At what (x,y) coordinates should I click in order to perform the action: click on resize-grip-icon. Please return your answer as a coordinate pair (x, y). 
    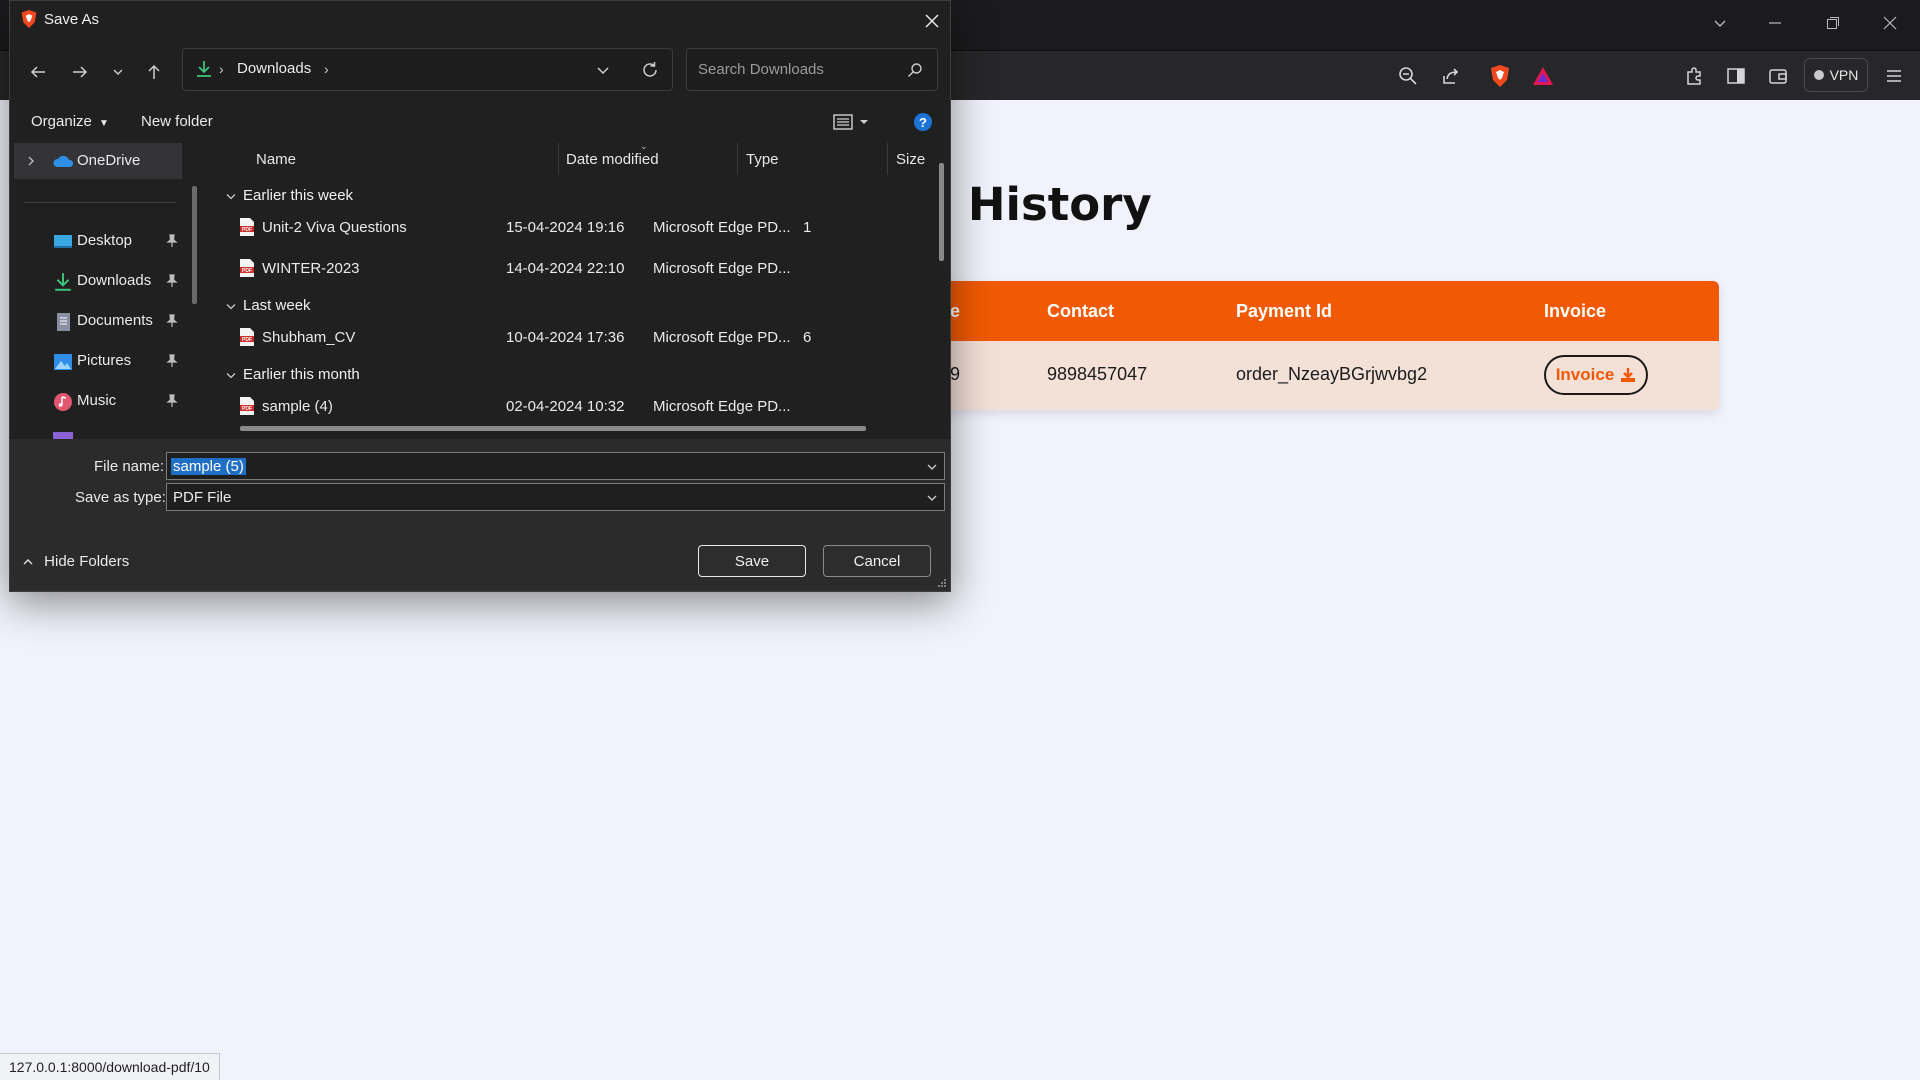
    Looking at the image, I should click on (942, 583).